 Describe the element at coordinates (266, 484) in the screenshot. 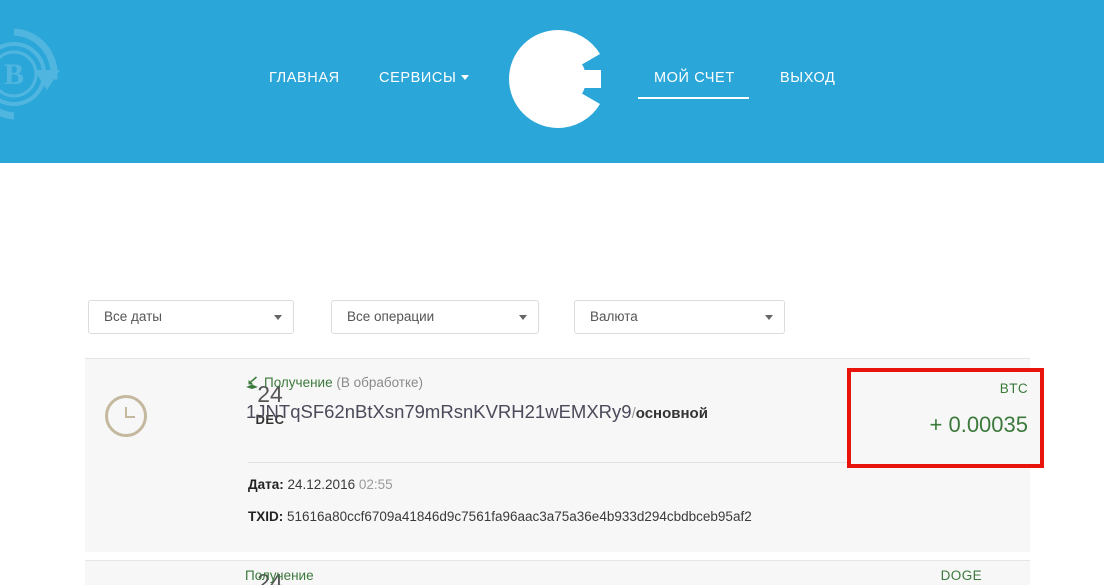

I see `transaction-date-label: Дата:` at that location.